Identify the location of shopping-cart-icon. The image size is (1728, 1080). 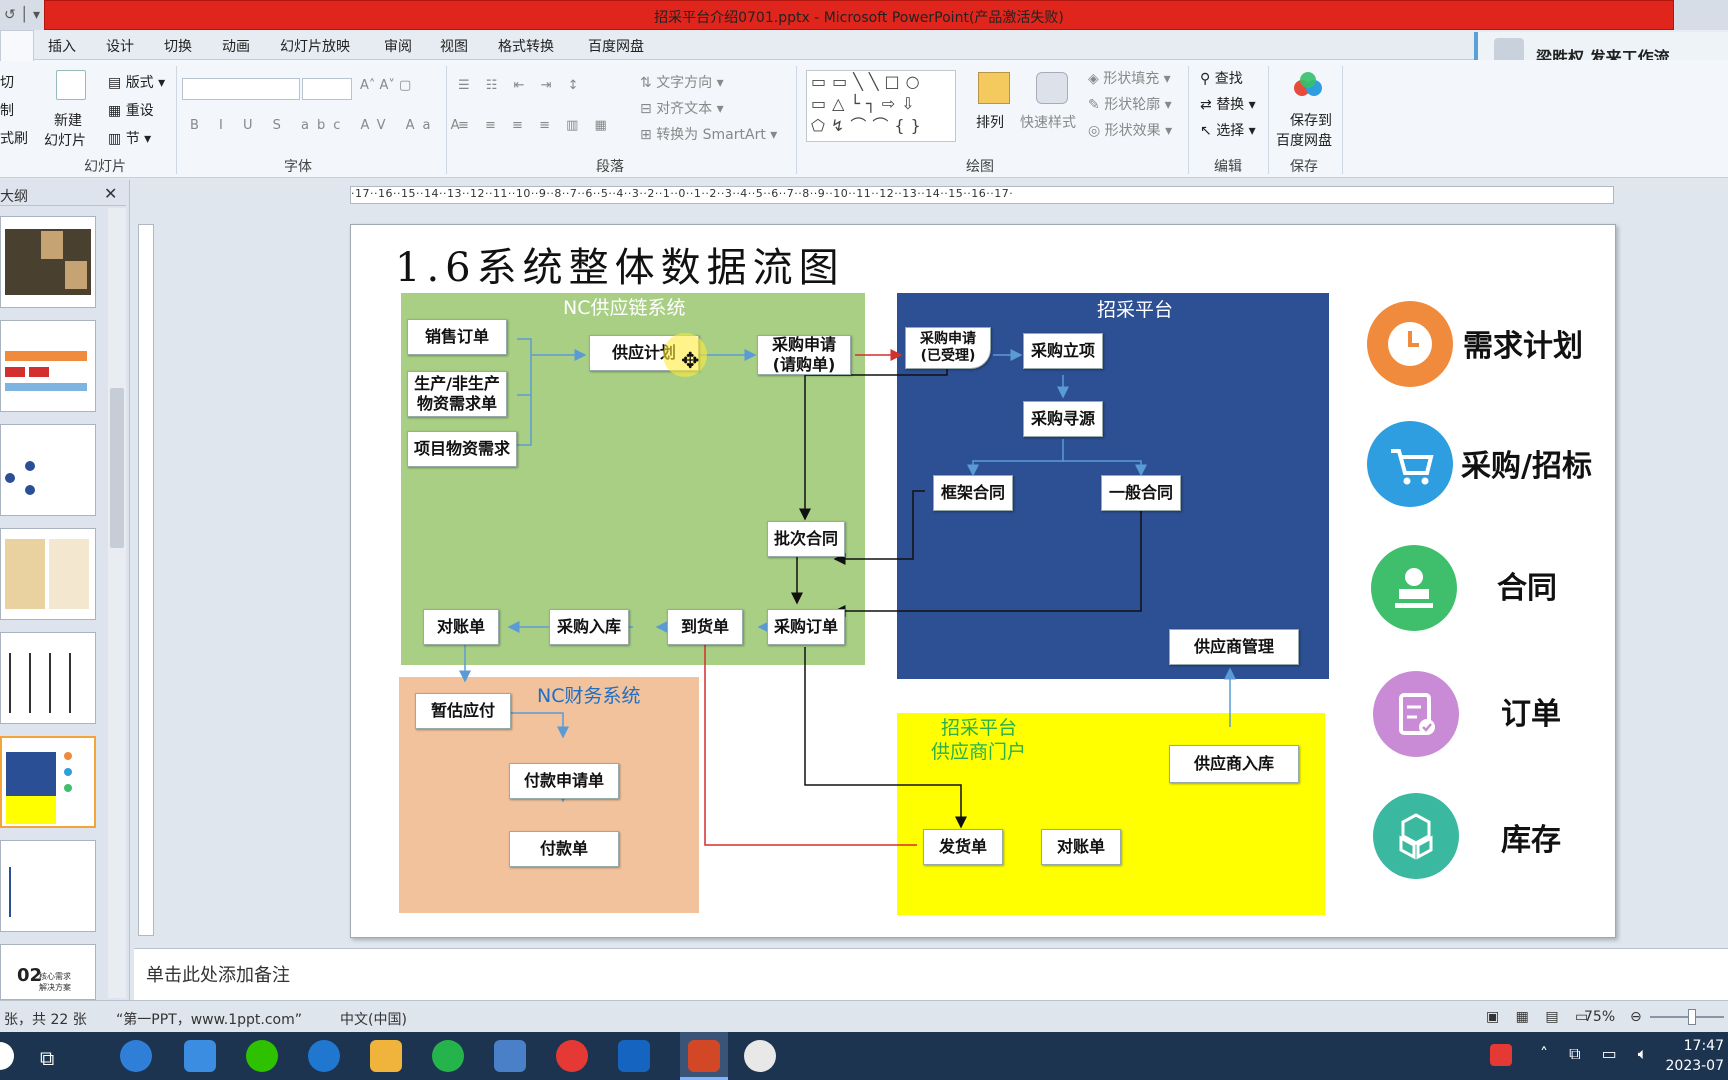
(1410, 464).